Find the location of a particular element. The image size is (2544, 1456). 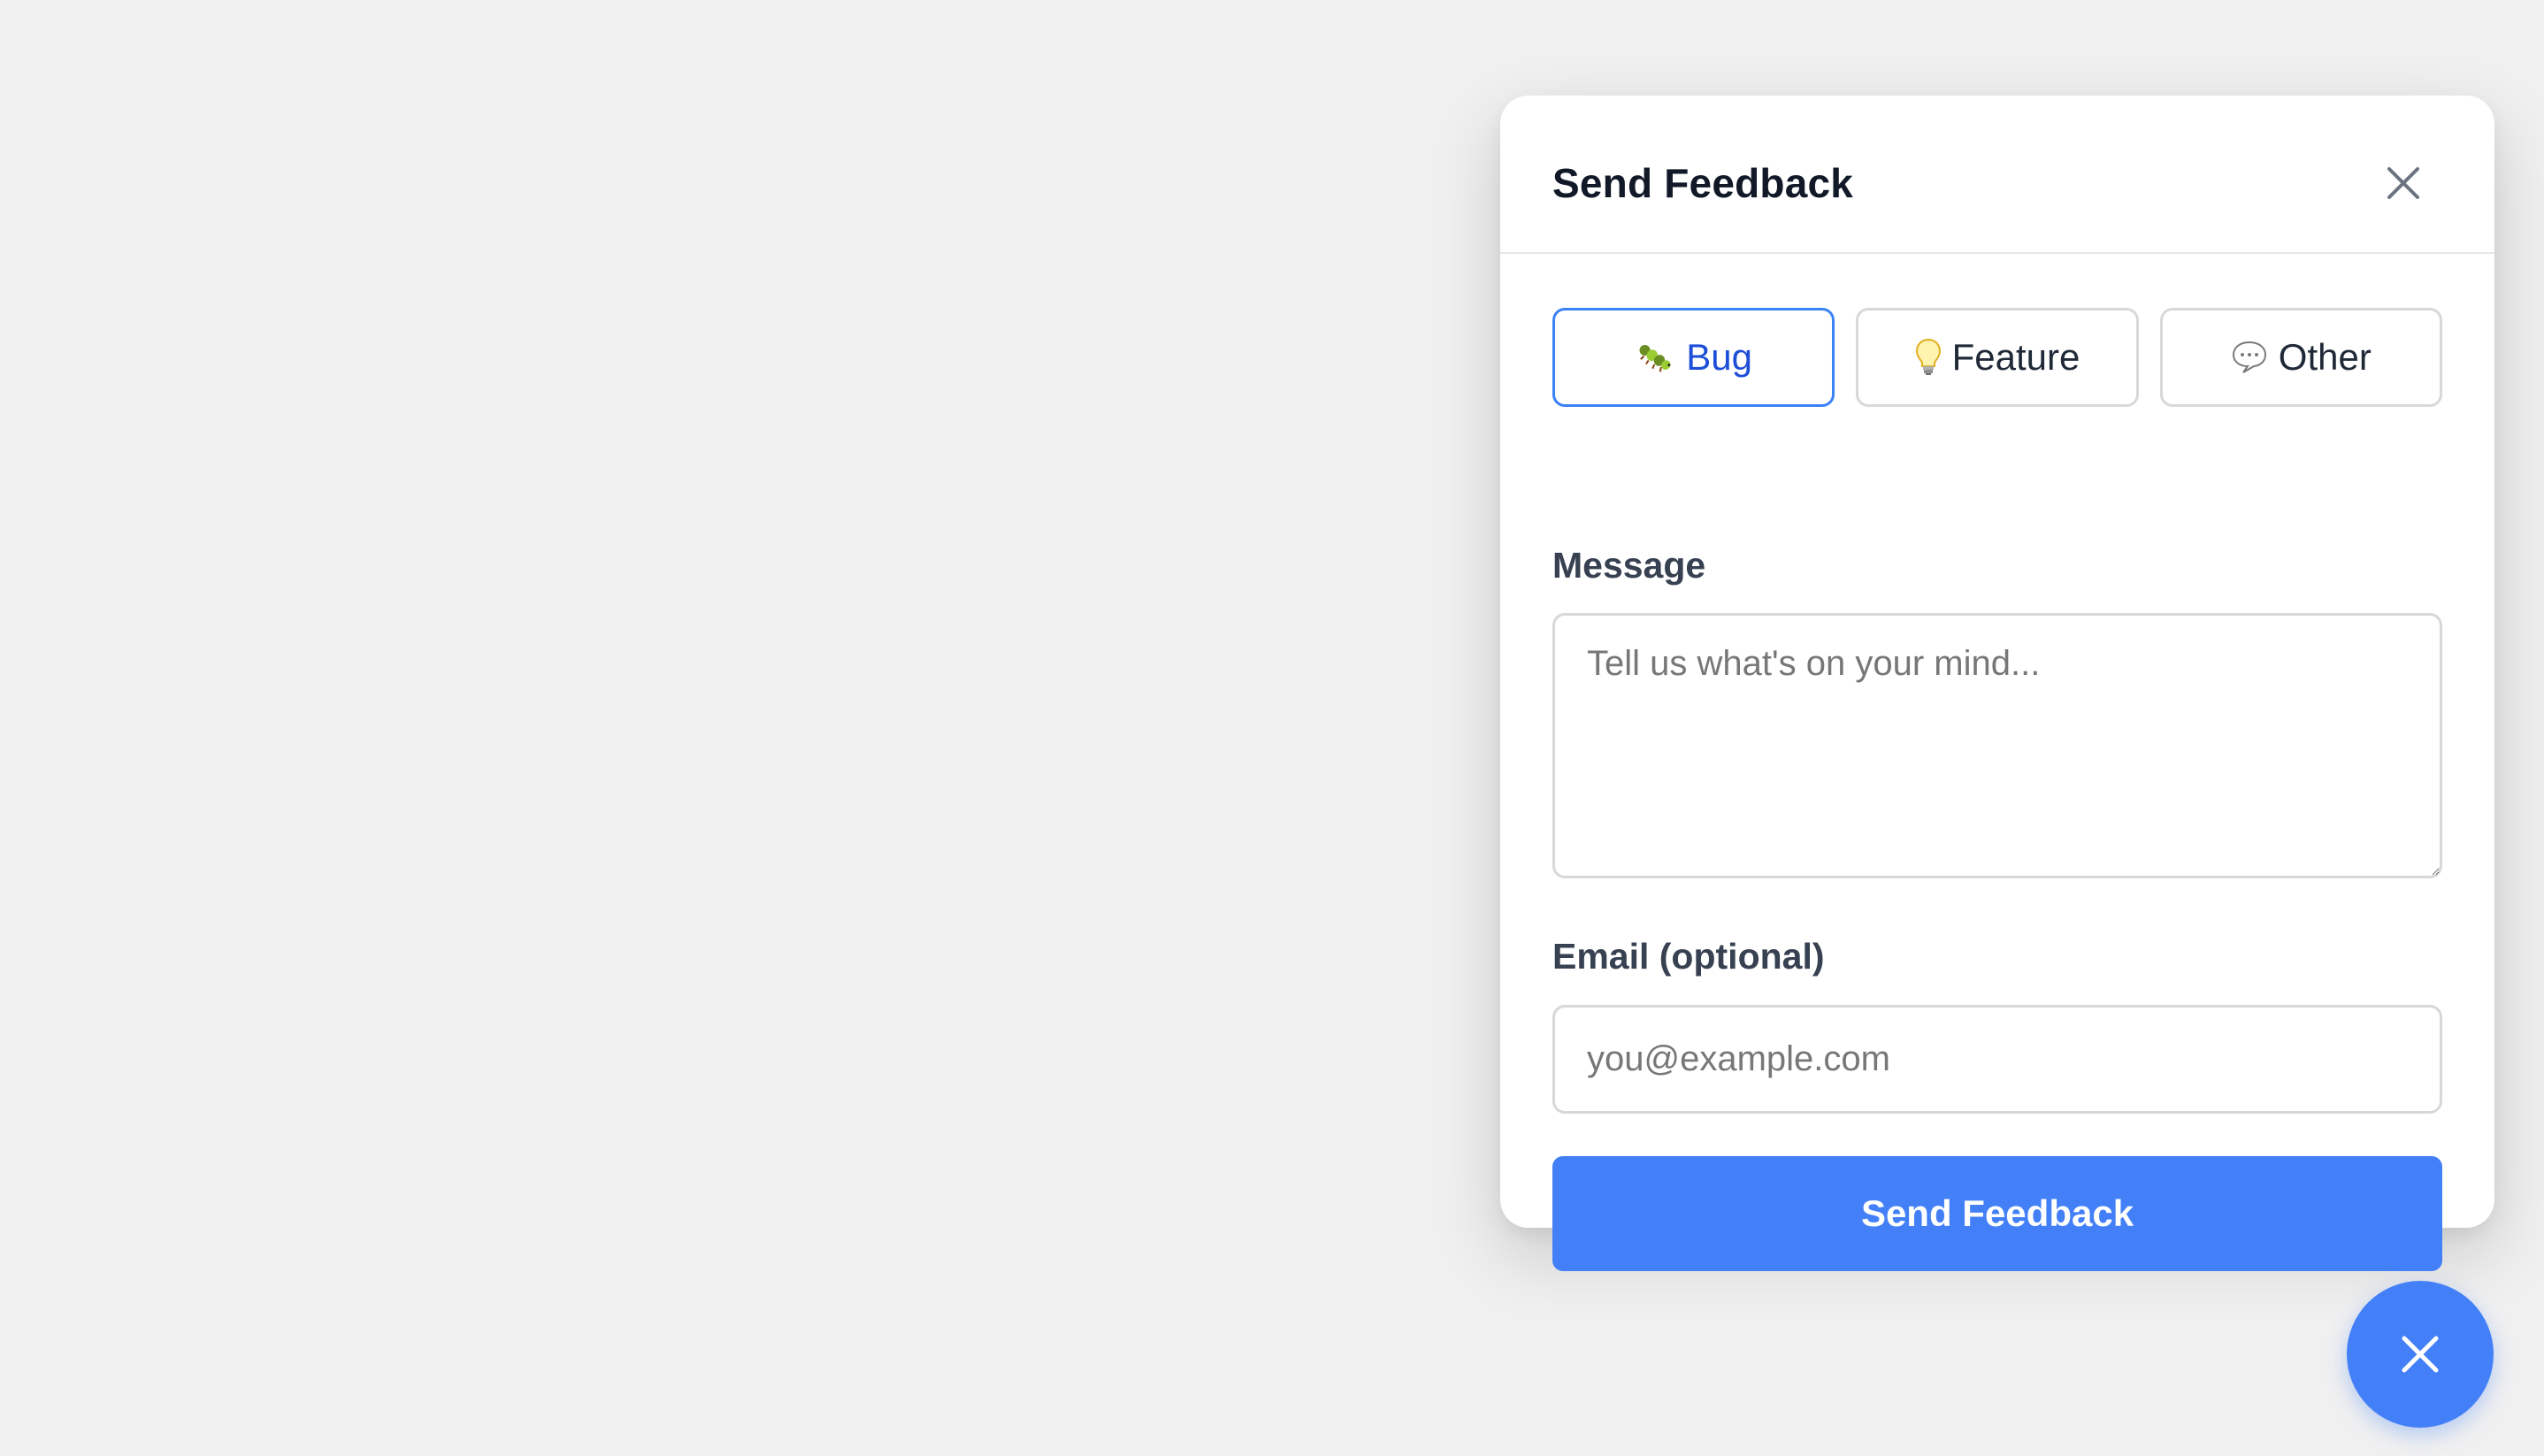

panel-header: Send Feedback is located at coordinates (1997, 175).